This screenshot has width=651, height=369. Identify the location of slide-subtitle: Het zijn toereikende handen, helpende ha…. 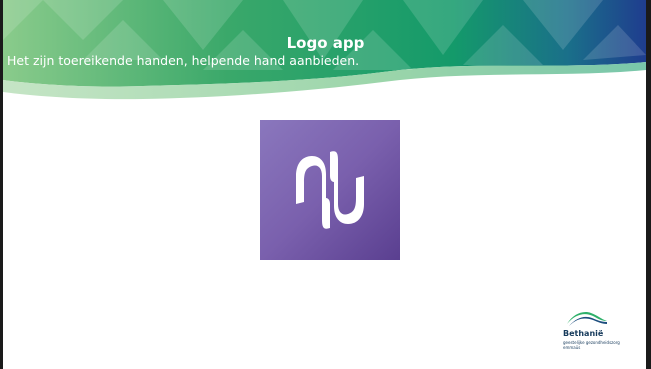
(183, 60).